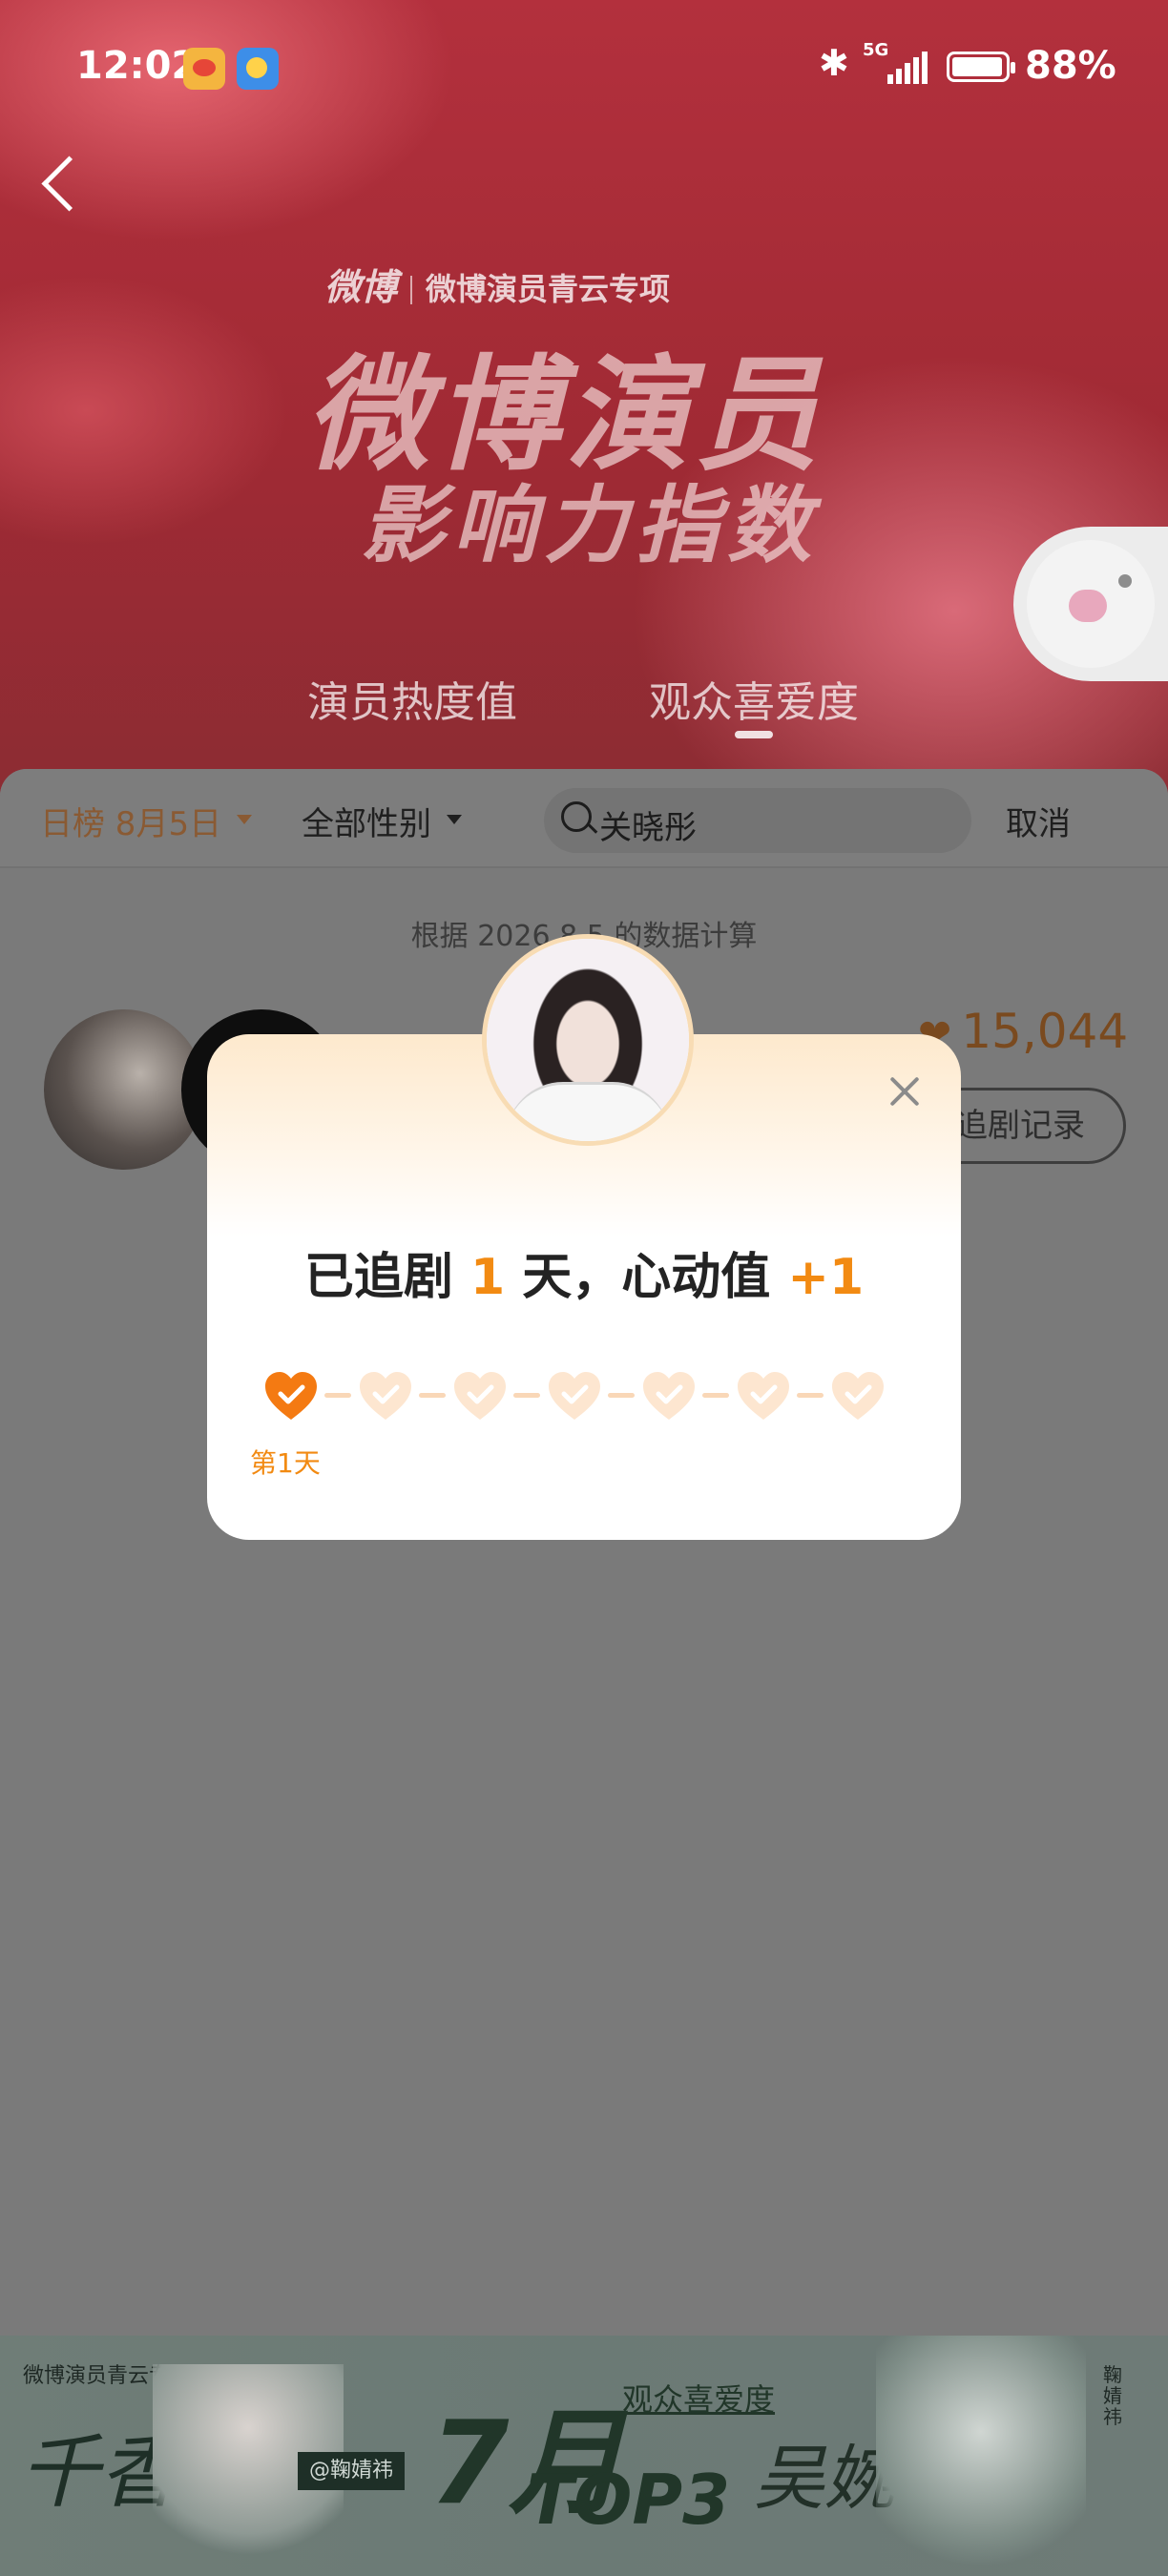  What do you see at coordinates (584, 2456) in the screenshot?
I see `promo-banner: 微博演员青云专项 千香 @鞠婧祎 7月 TOP3 观众喜爱度 吴婉非 鞠婧祎` at bounding box center [584, 2456].